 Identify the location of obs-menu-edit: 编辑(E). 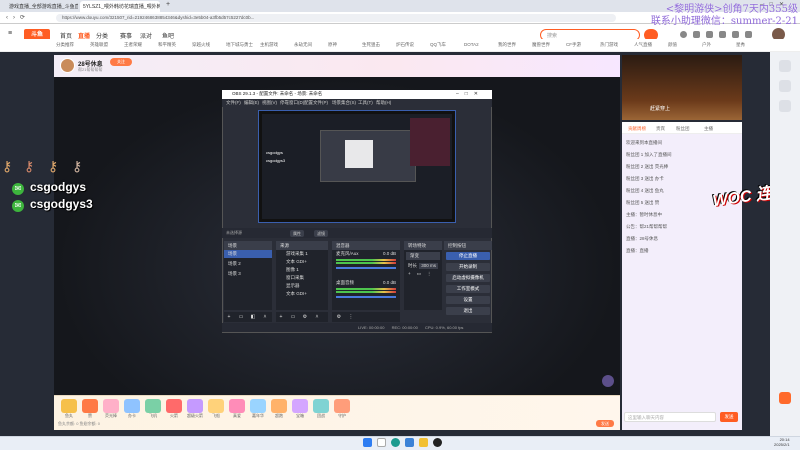
(251, 103).